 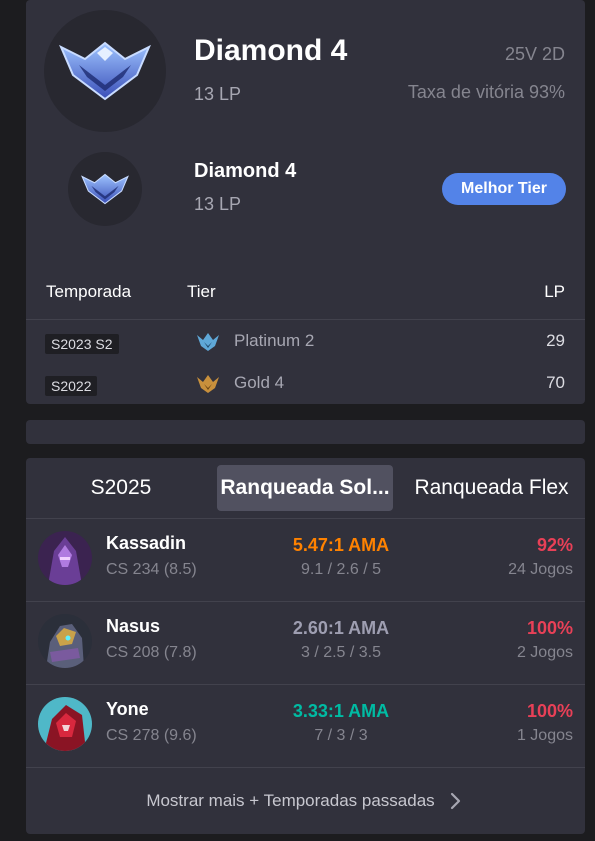 What do you see at coordinates (271, 50) in the screenshot?
I see `current-rank-tier: Diamond 4` at bounding box center [271, 50].